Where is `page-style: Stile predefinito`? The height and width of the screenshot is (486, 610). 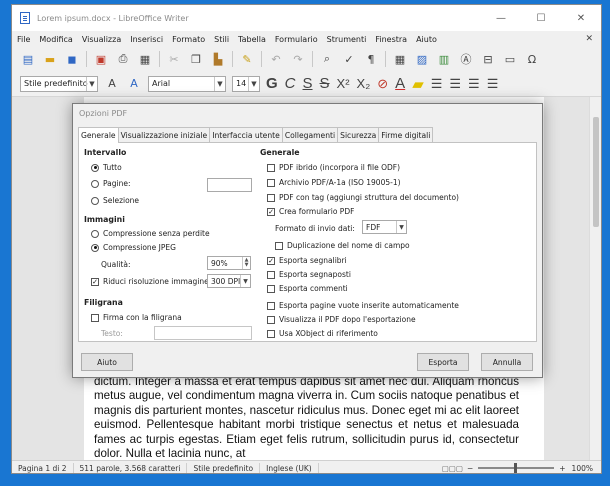 page-style: Stile predefinito is located at coordinates (224, 467).